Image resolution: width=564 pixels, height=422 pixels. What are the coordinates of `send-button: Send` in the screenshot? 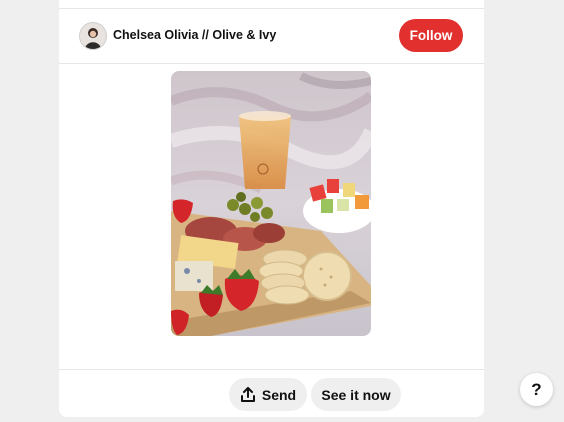 It's located at (268, 394).